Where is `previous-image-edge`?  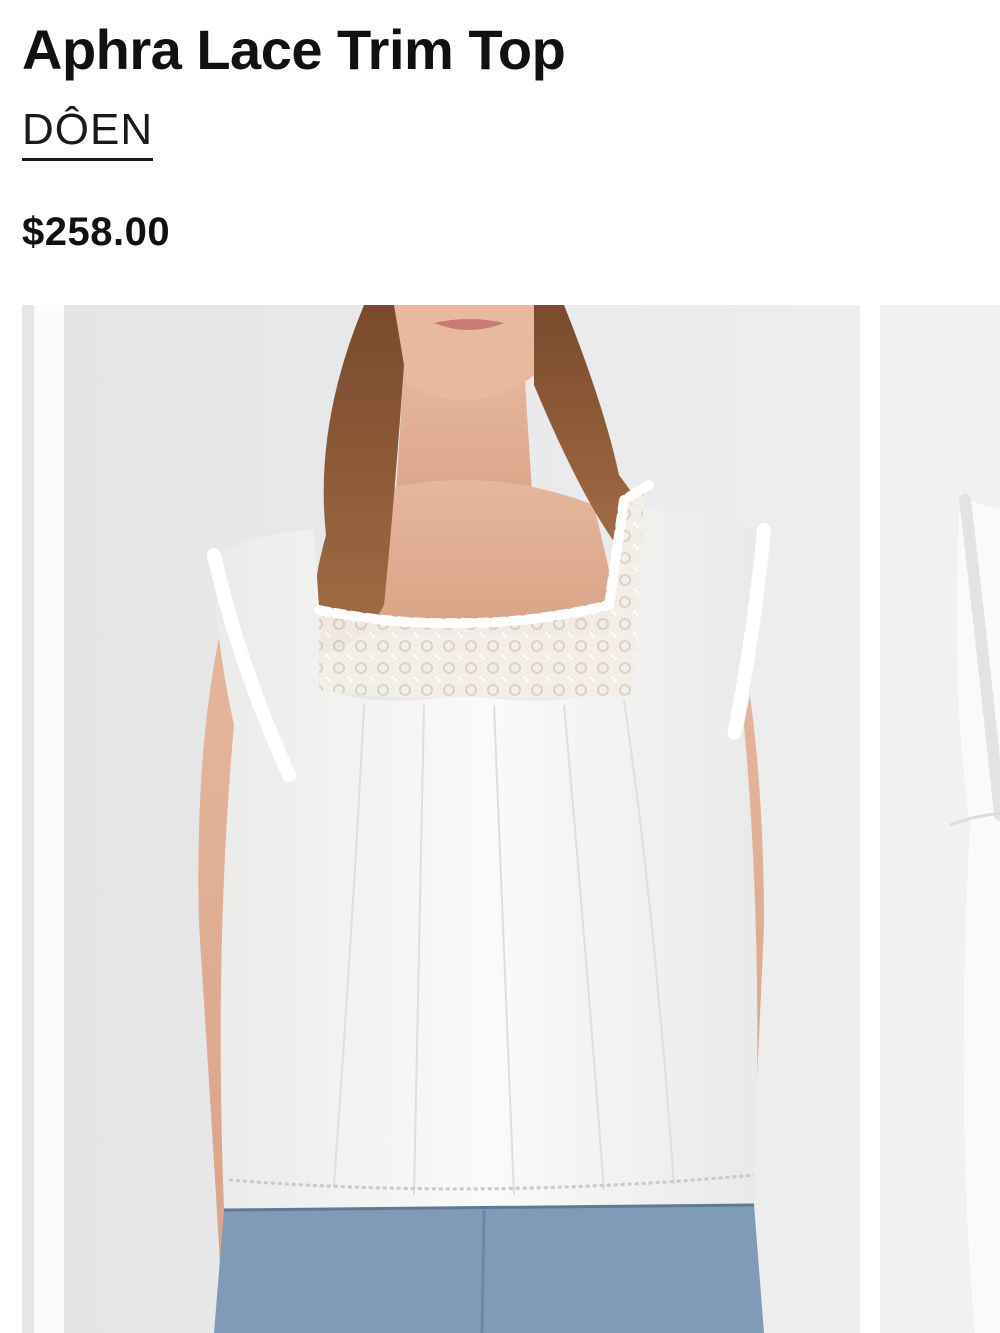 previous-image-edge is located at coordinates (28, 819).